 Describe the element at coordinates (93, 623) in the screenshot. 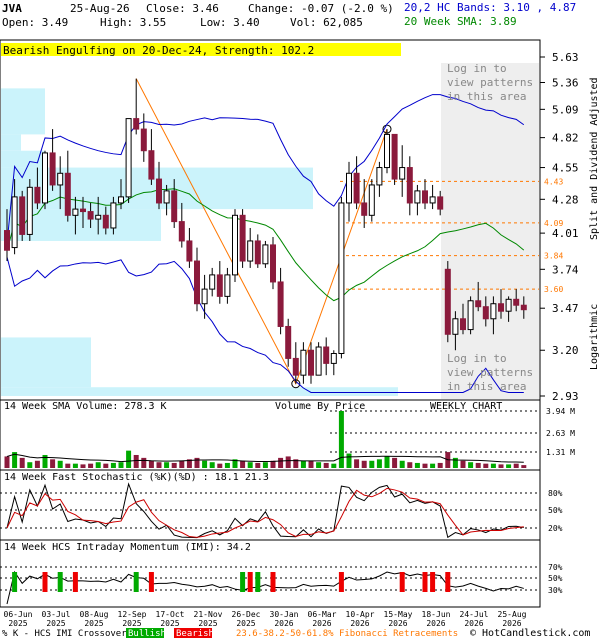

I see `x-tick-year-2: 2025` at that location.